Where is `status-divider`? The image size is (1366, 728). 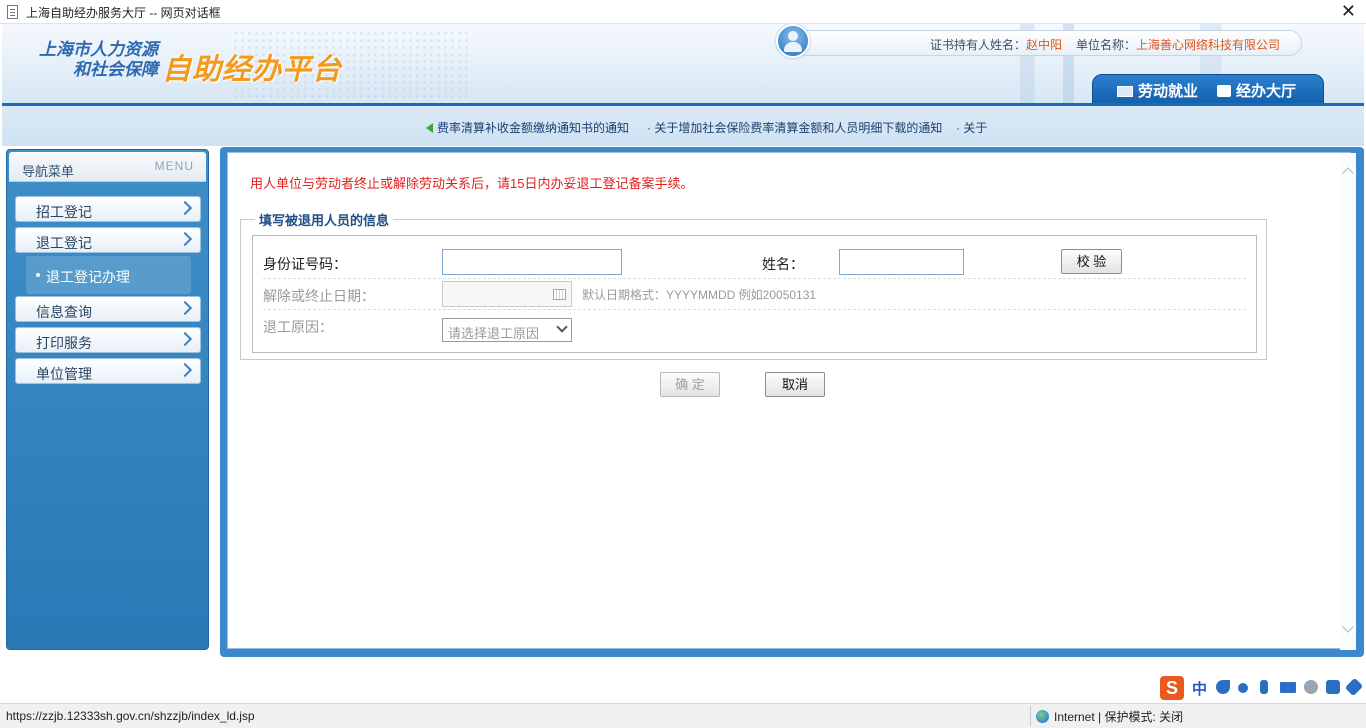
status-divider is located at coordinates (1030, 716).